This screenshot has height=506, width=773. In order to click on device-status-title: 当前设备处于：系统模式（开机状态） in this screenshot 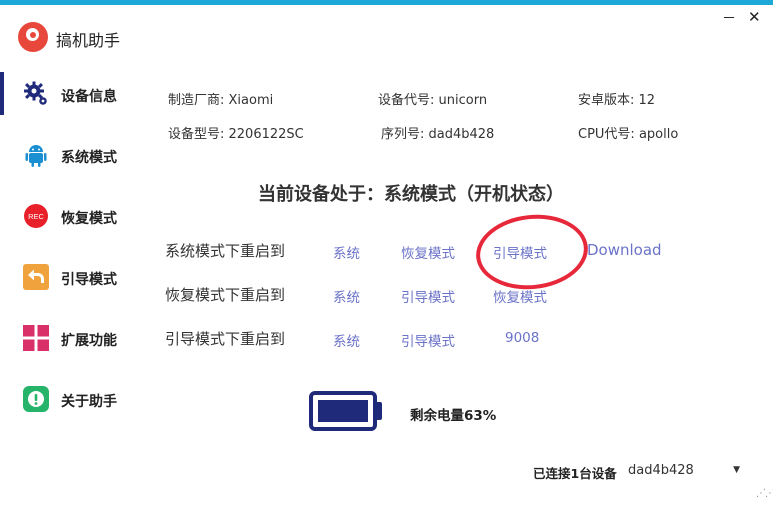, I will do `click(411, 194)`.